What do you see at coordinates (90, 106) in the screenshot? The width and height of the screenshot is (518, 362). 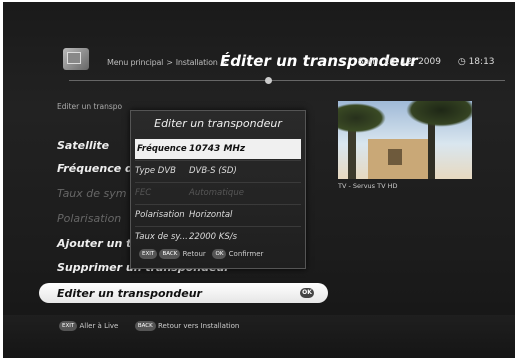 I see `list-subtitle: Editer un transpo` at bounding box center [90, 106].